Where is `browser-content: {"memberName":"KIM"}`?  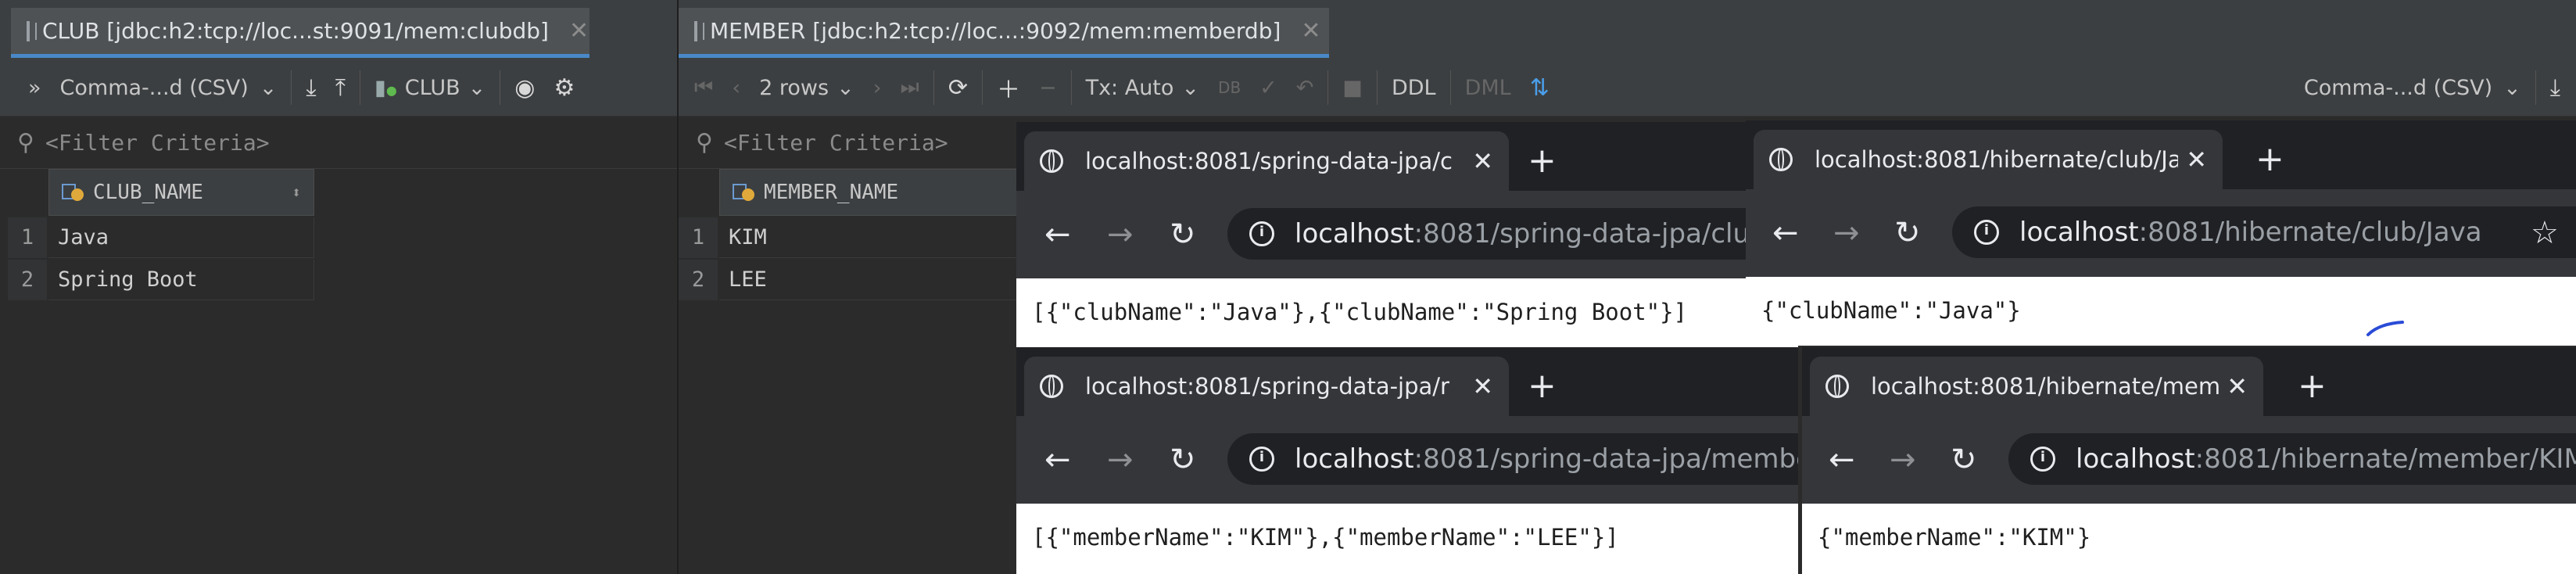
browser-content: {"memberName":"KIM"} is located at coordinates (2189, 539).